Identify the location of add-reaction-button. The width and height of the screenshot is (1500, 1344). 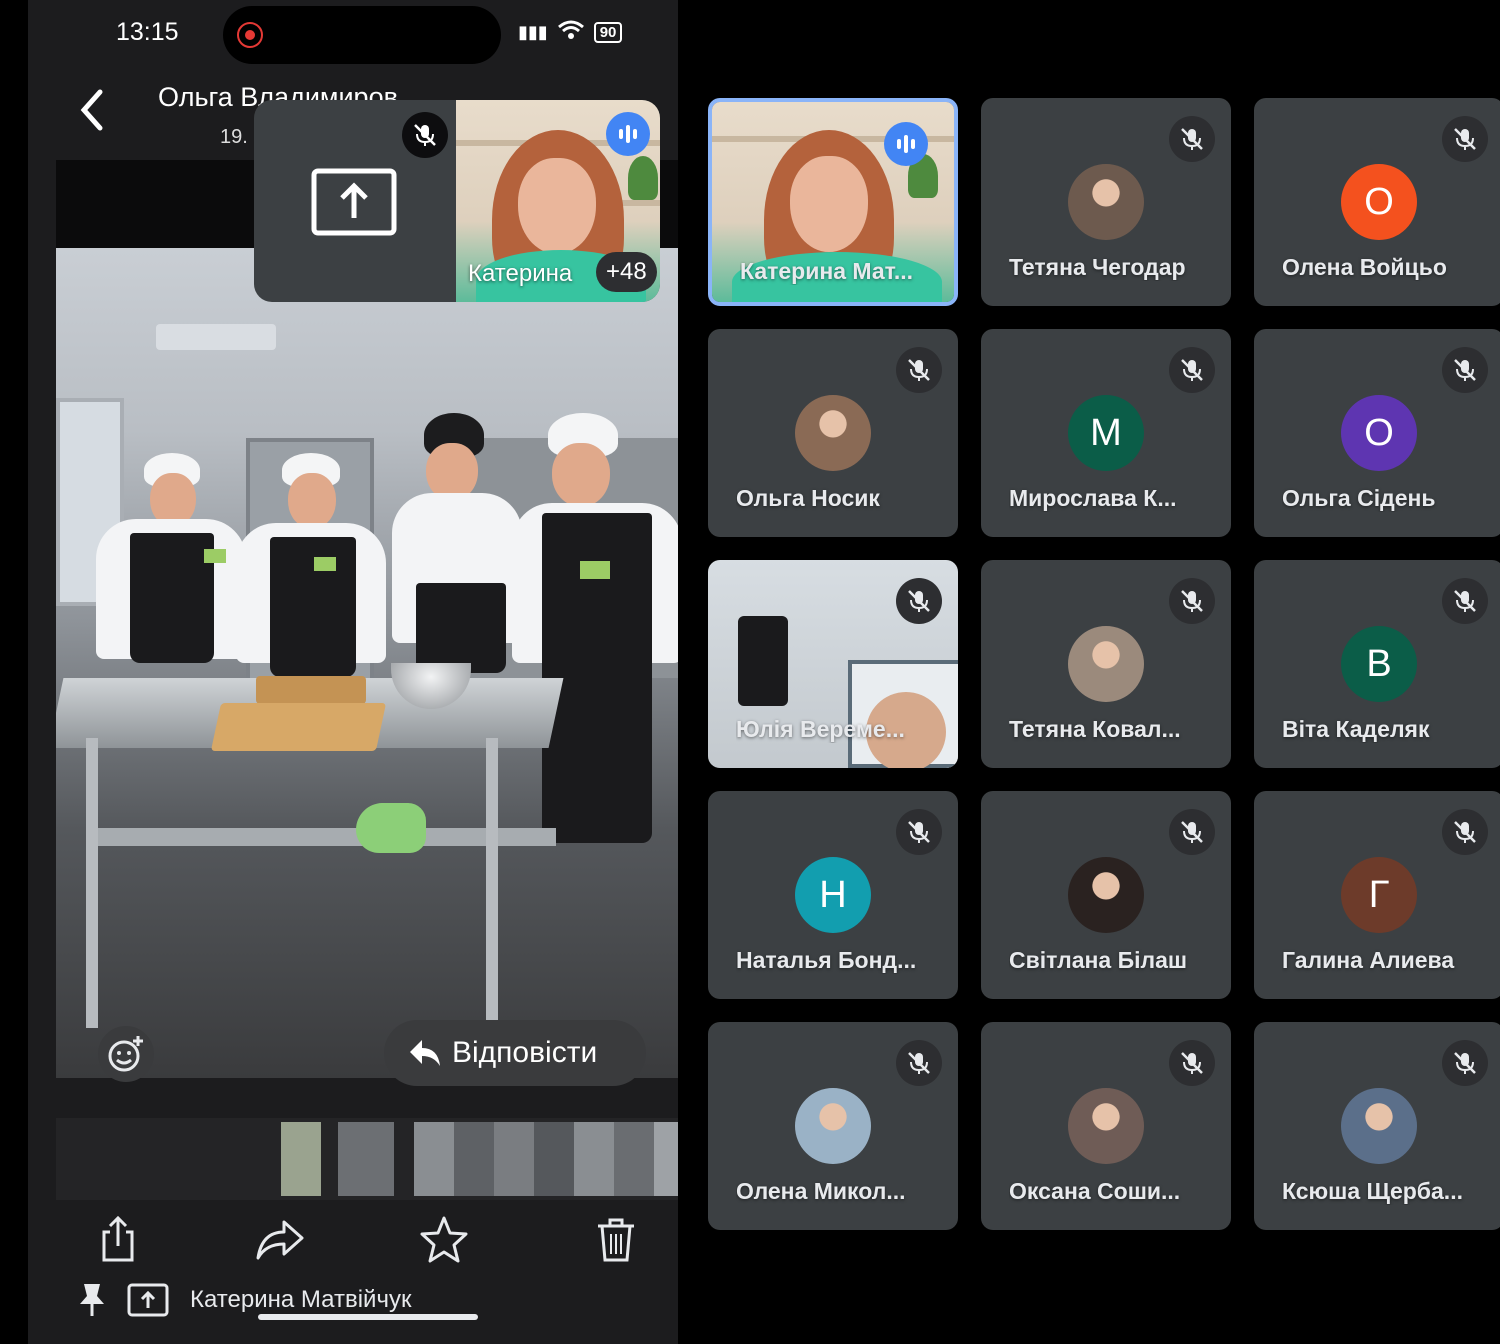
(126, 1054).